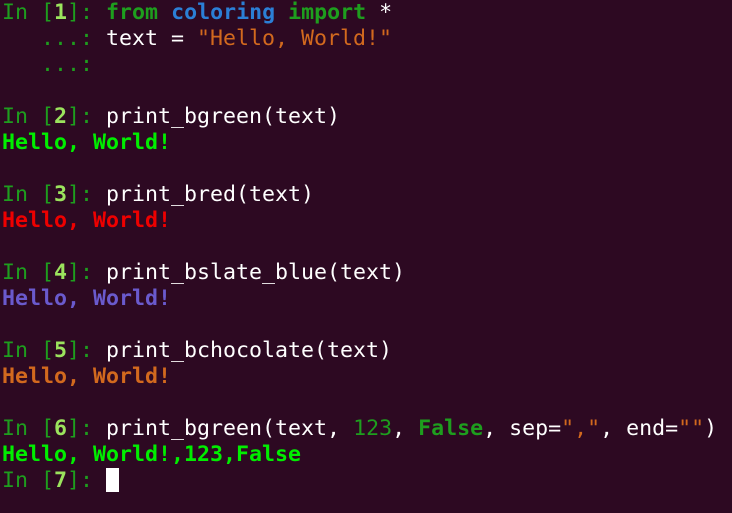 The image size is (732, 513). What do you see at coordinates (61, 116) in the screenshot?
I see `prompt-number: 2` at bounding box center [61, 116].